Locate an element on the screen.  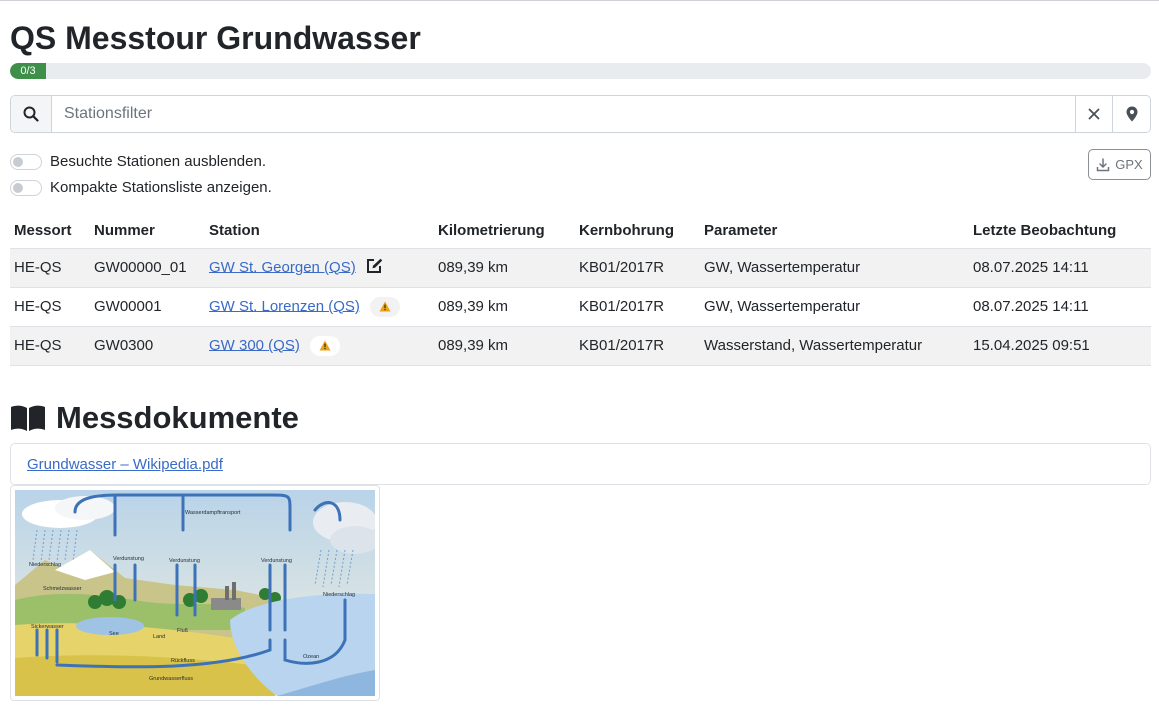
label-ozean: Ozean is located at coordinates (311, 657).